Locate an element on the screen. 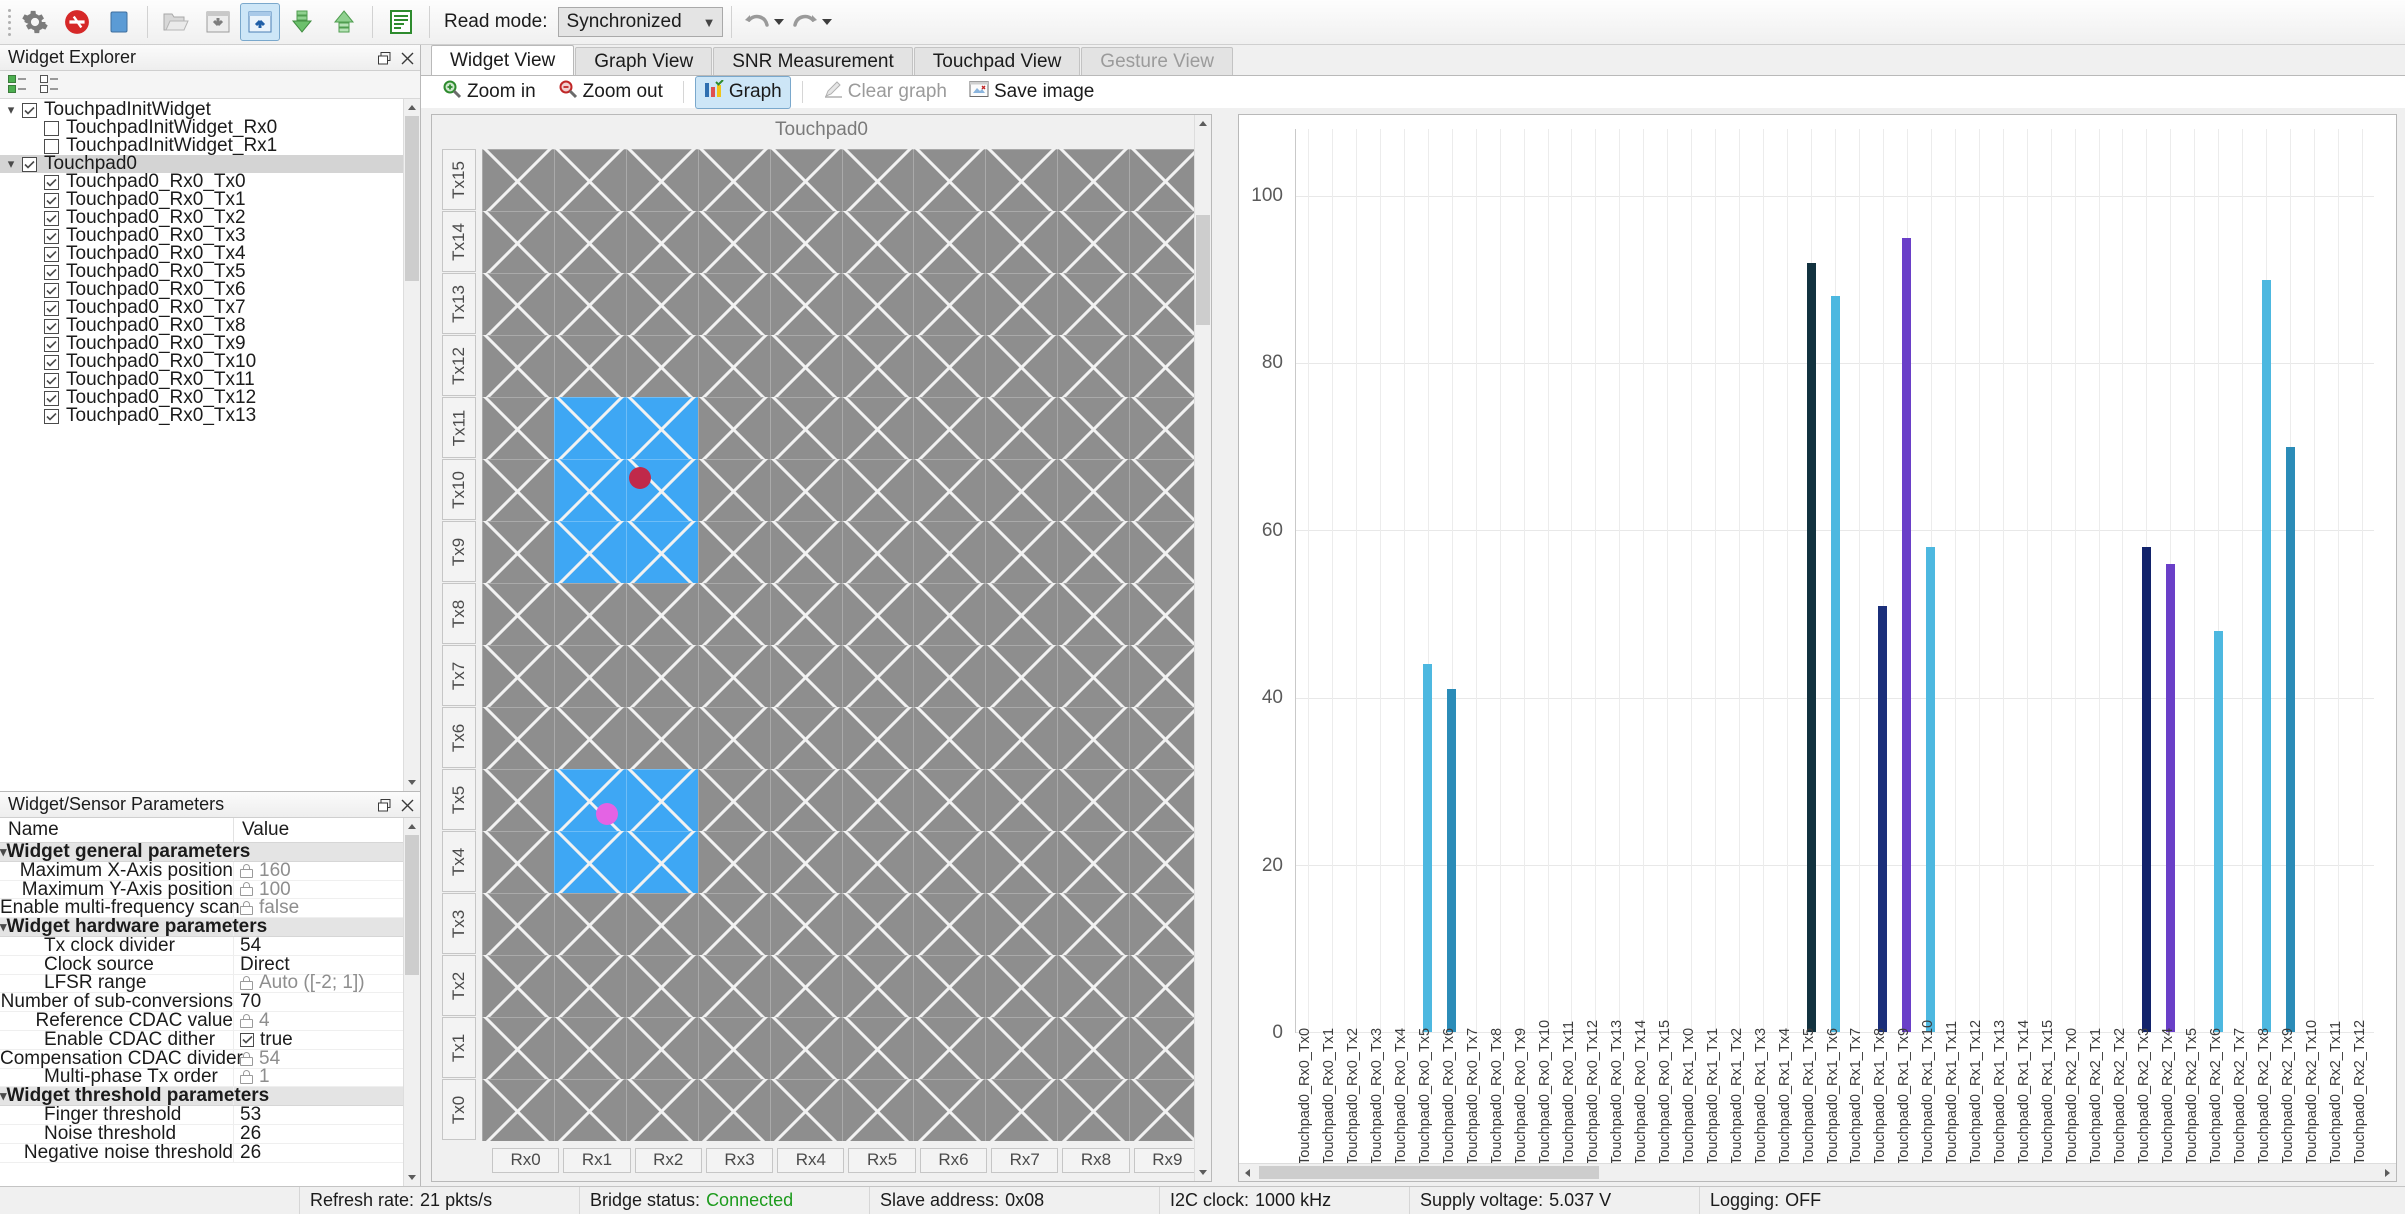  apply-to-device-icon is located at coordinates (302, 22).